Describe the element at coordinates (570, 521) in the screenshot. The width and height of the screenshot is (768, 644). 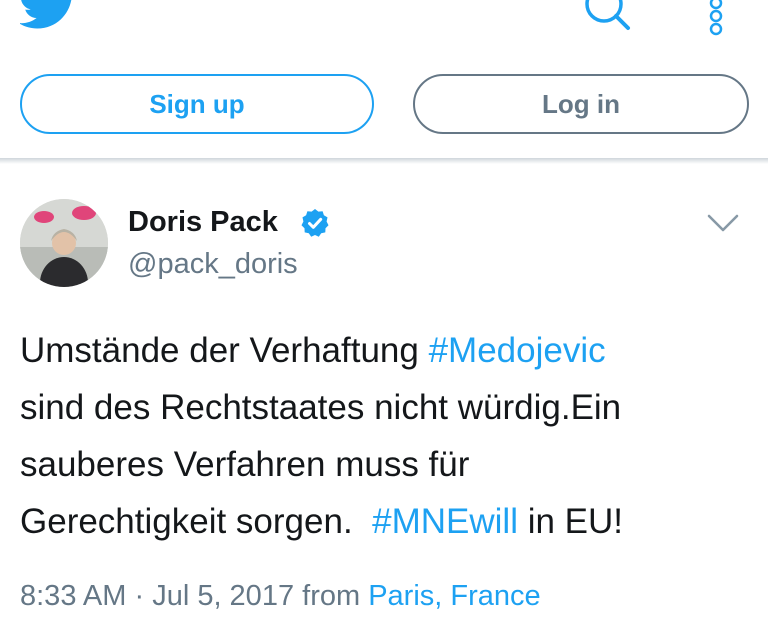
I see `tweet-text-fragment: in EU!` at that location.